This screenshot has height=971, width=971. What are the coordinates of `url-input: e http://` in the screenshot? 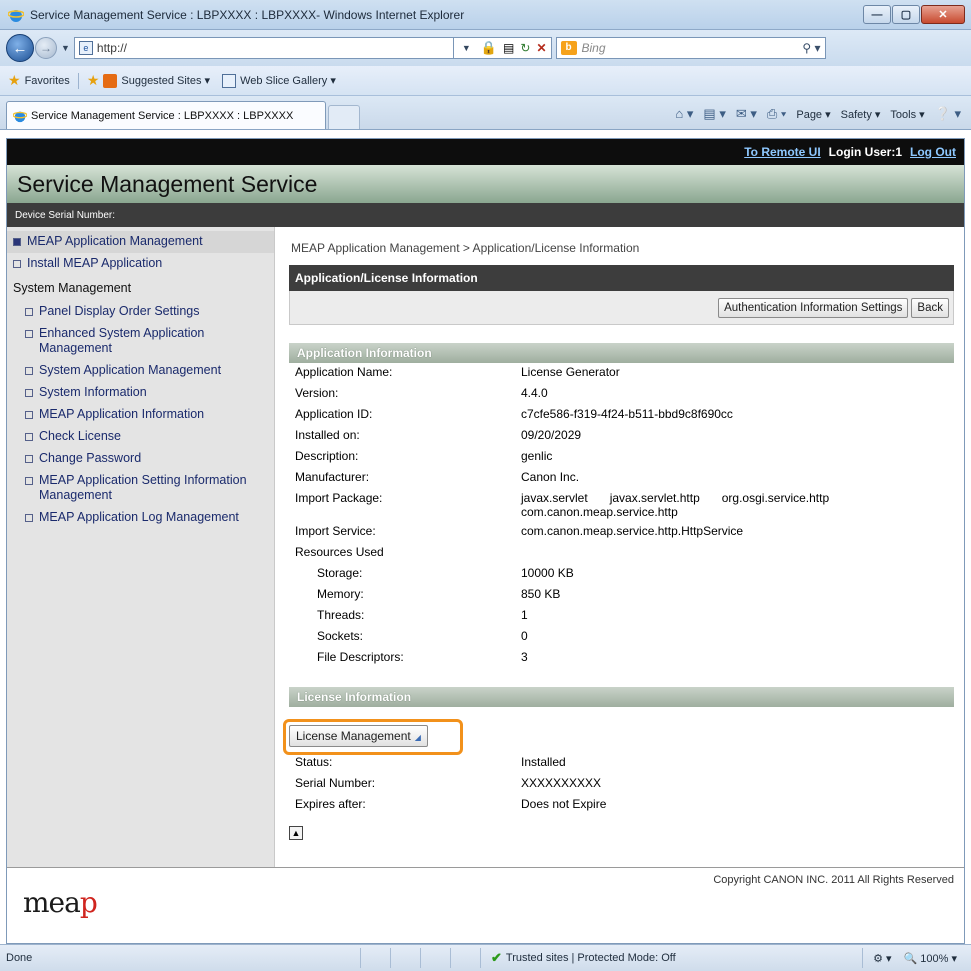 It's located at (263, 48).